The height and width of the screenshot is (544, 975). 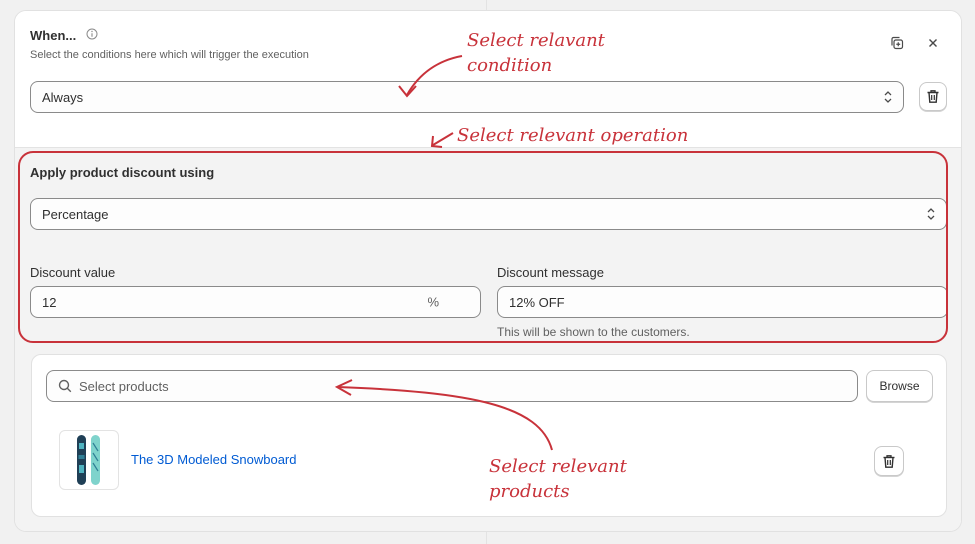 What do you see at coordinates (122, 172) in the screenshot?
I see `operation-title: Apply product discount using` at bounding box center [122, 172].